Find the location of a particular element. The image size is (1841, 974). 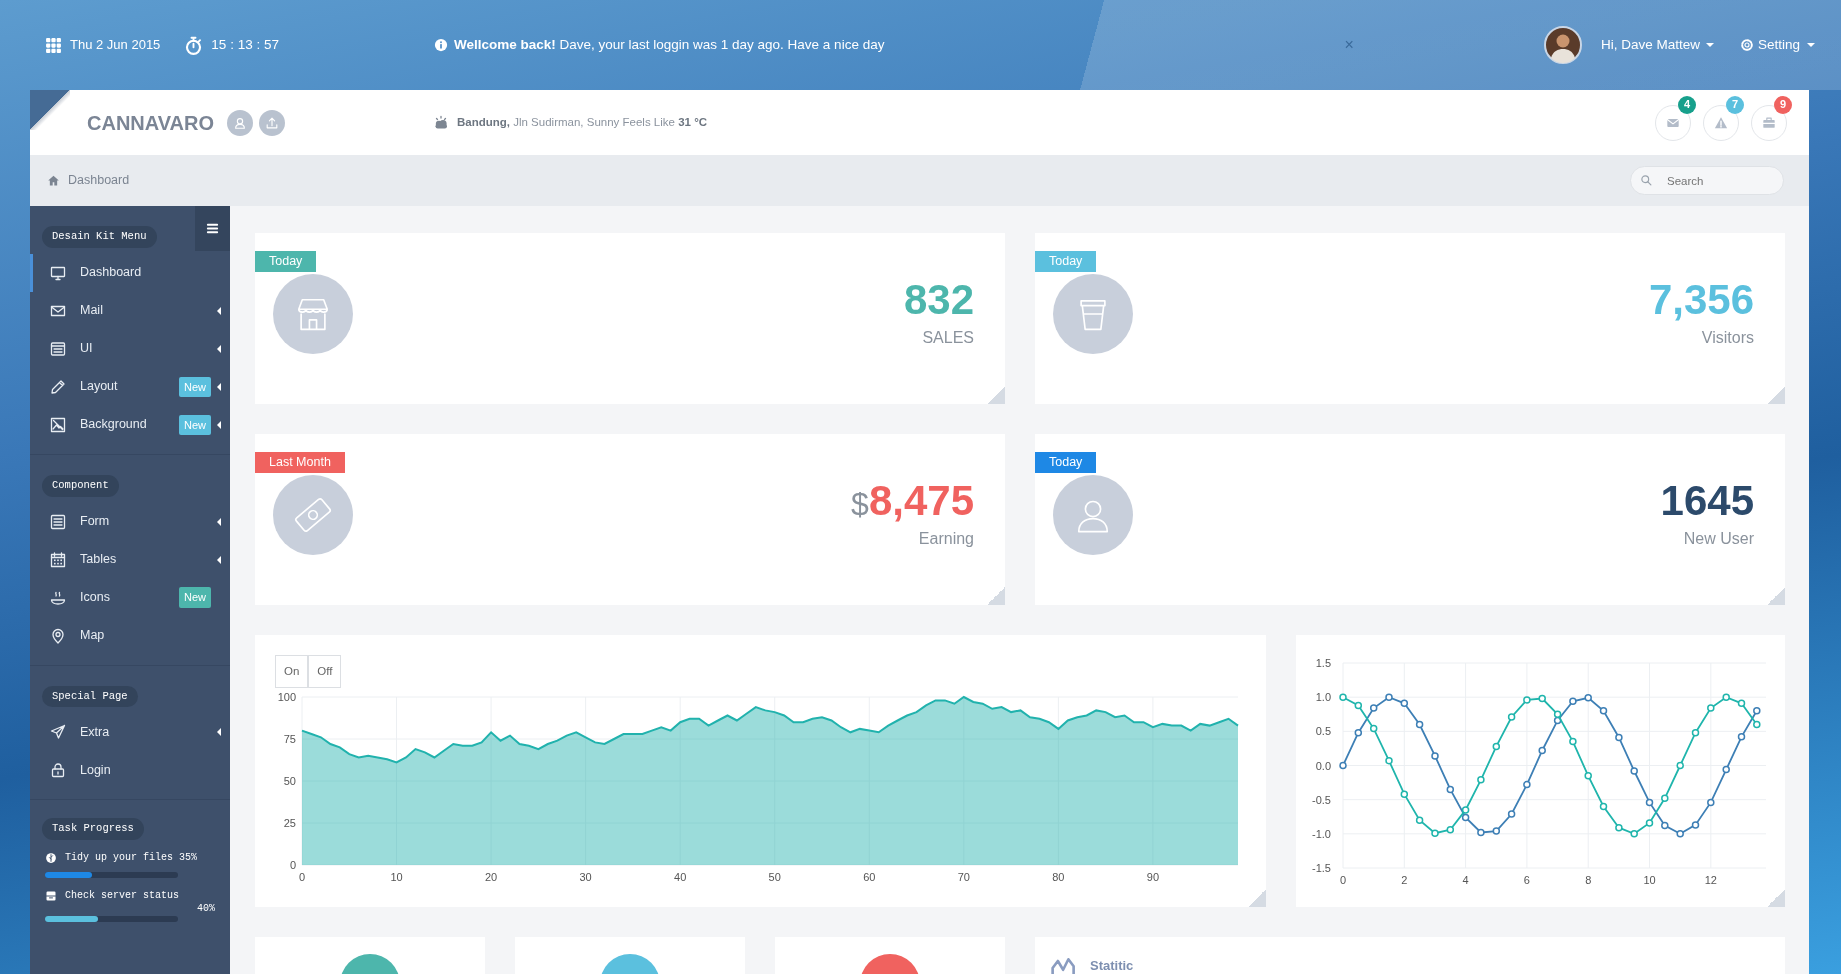

upload-button is located at coordinates (272, 122).